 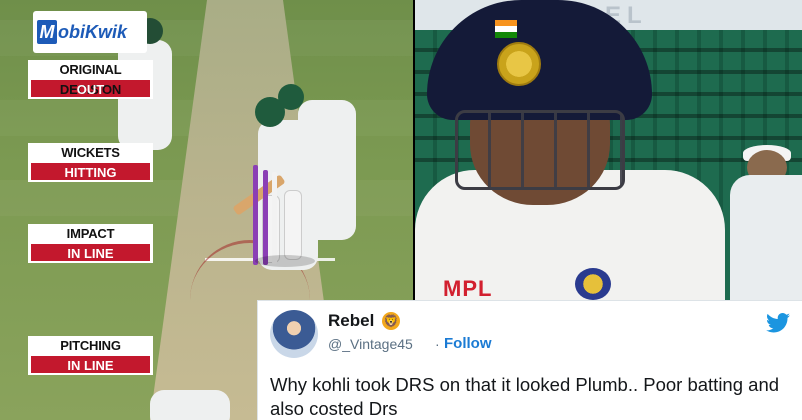 I want to click on drs-value: HITTING, so click(x=90, y=172).